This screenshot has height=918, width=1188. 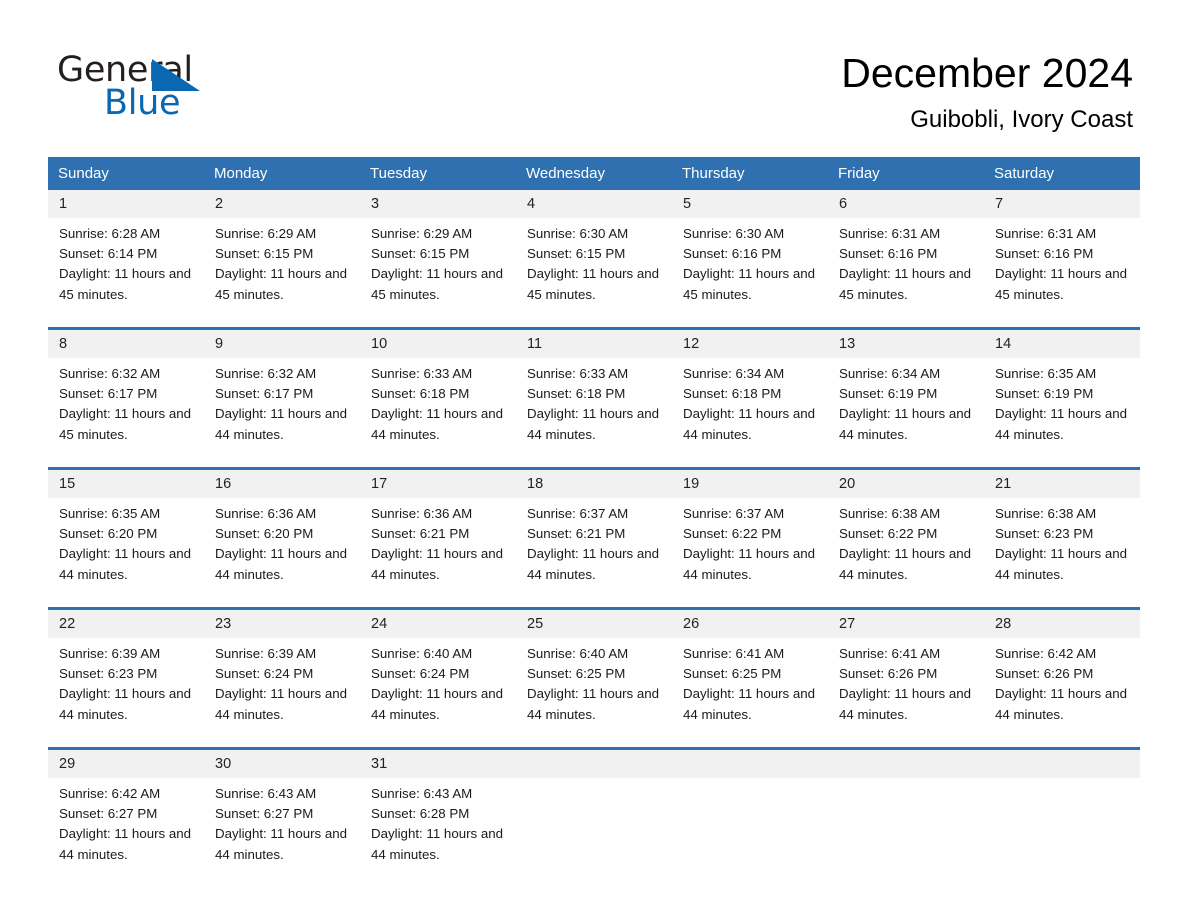 What do you see at coordinates (1062, 624) in the screenshot?
I see `day-number: 28` at bounding box center [1062, 624].